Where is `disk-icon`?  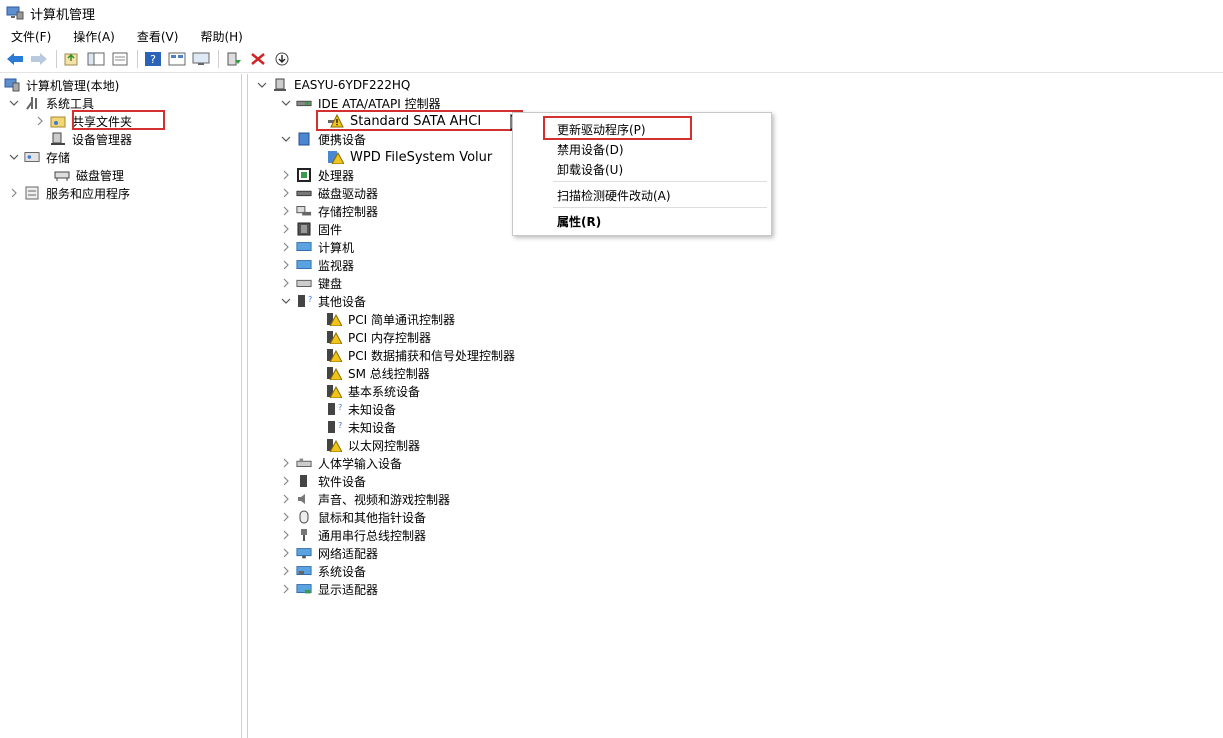 disk-icon is located at coordinates (62, 175).